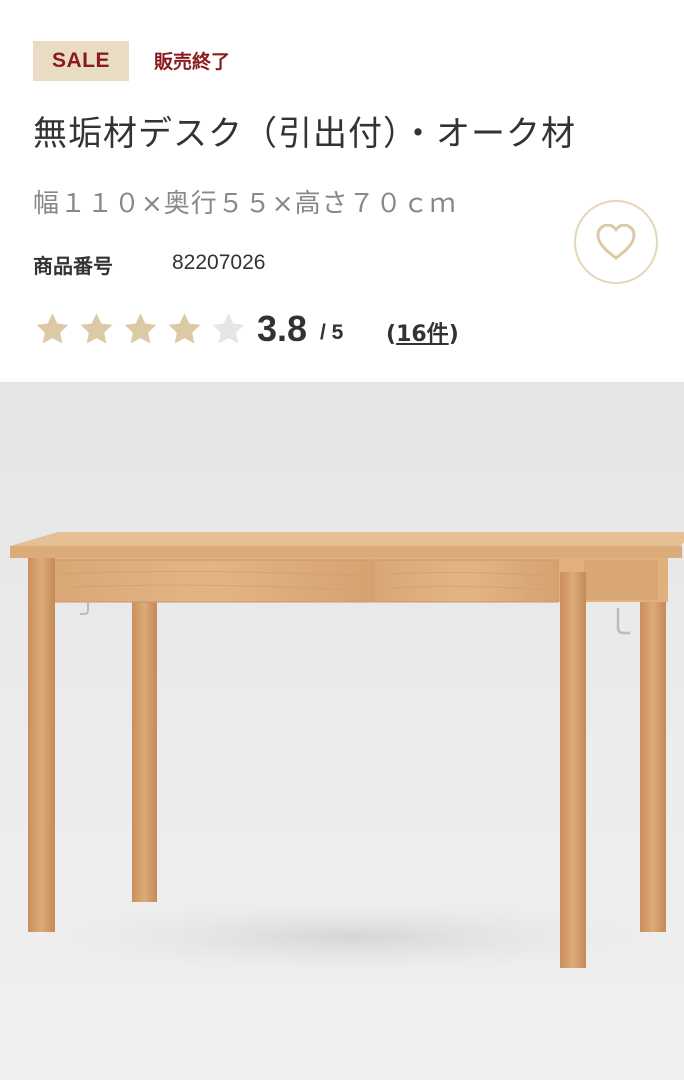 The width and height of the screenshot is (684, 1084). What do you see at coordinates (282, 328) in the screenshot?
I see `rating-value: 3.8` at bounding box center [282, 328].